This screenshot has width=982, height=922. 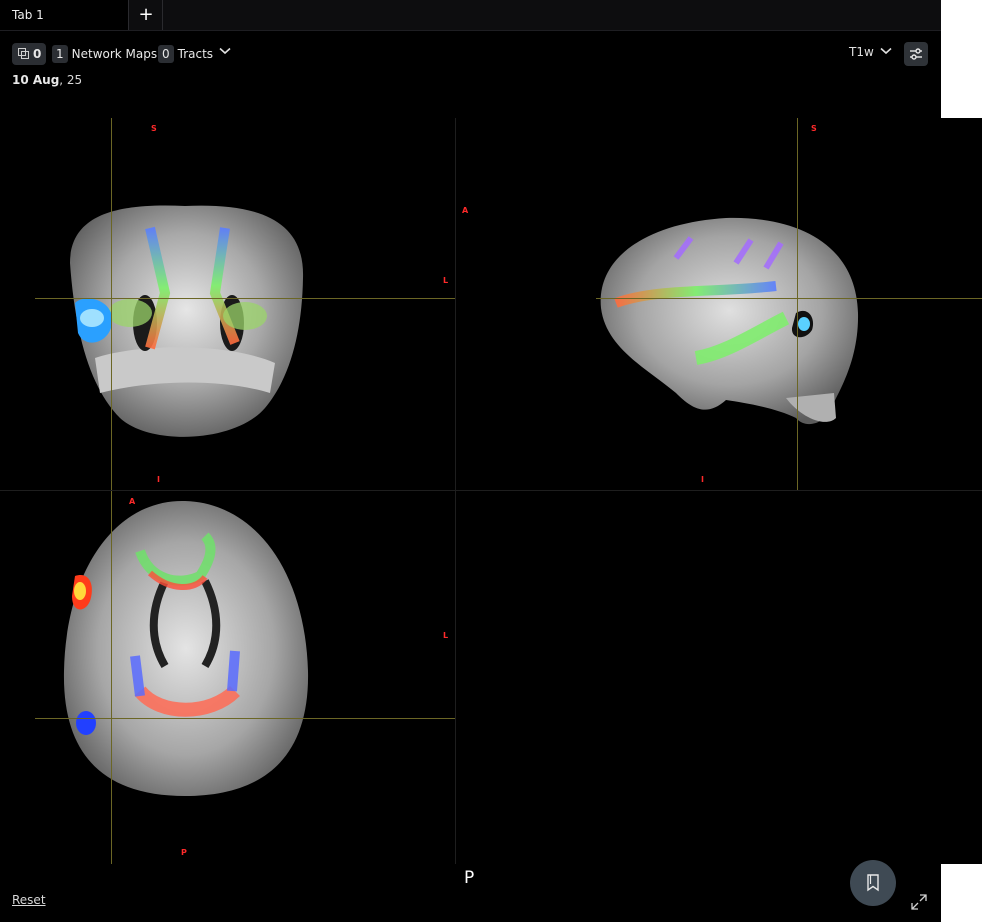 What do you see at coordinates (29, 900) in the screenshot?
I see `reset-link: Reset` at bounding box center [29, 900].